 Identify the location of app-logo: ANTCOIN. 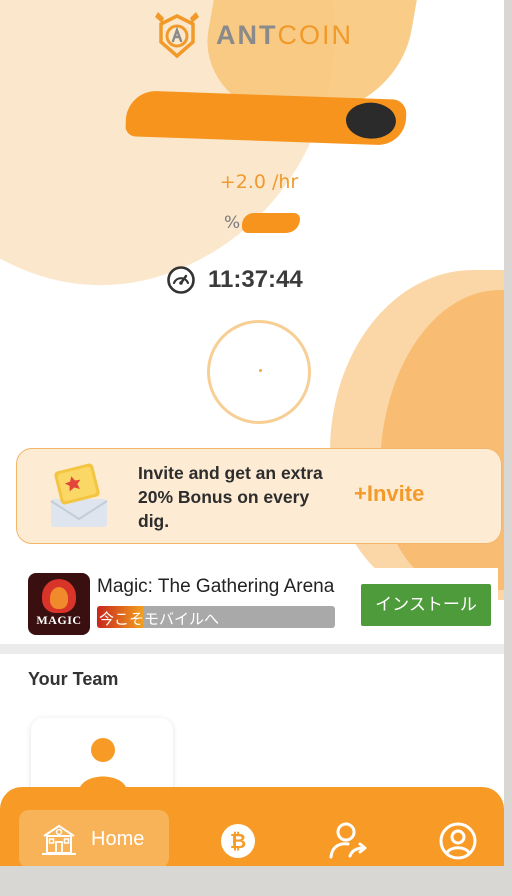
(252, 35).